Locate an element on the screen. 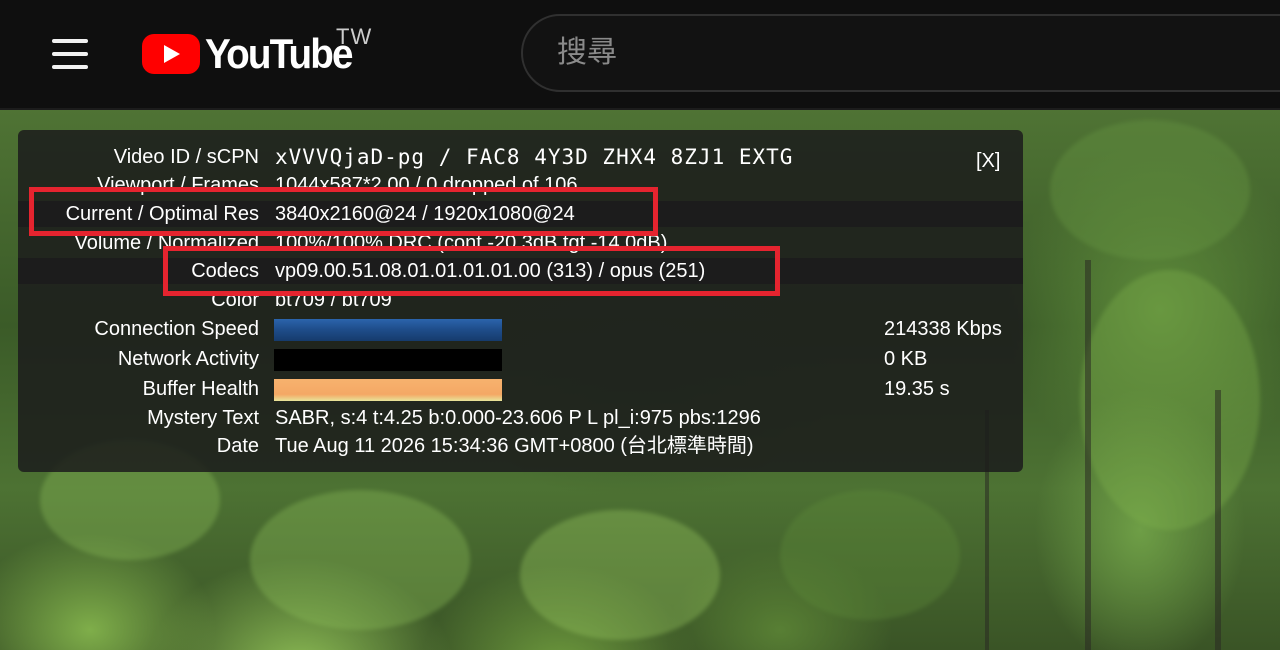 This screenshot has height=650, width=1280. stats-label: Color is located at coordinates (235, 300).